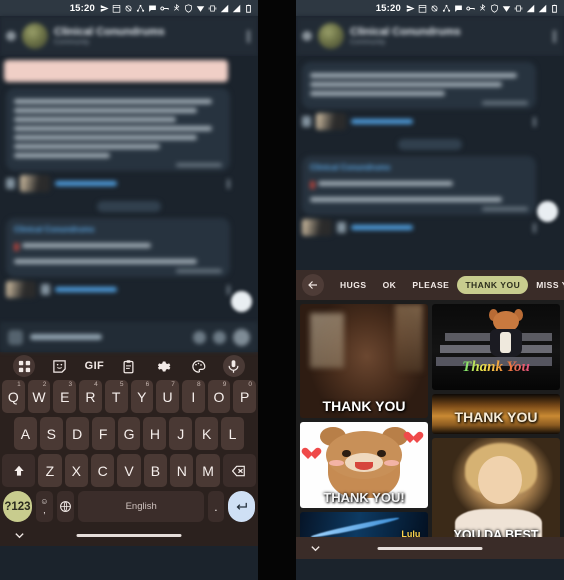 This screenshot has width=564, height=580. I want to click on symbols-key: ?123, so click(17, 506).